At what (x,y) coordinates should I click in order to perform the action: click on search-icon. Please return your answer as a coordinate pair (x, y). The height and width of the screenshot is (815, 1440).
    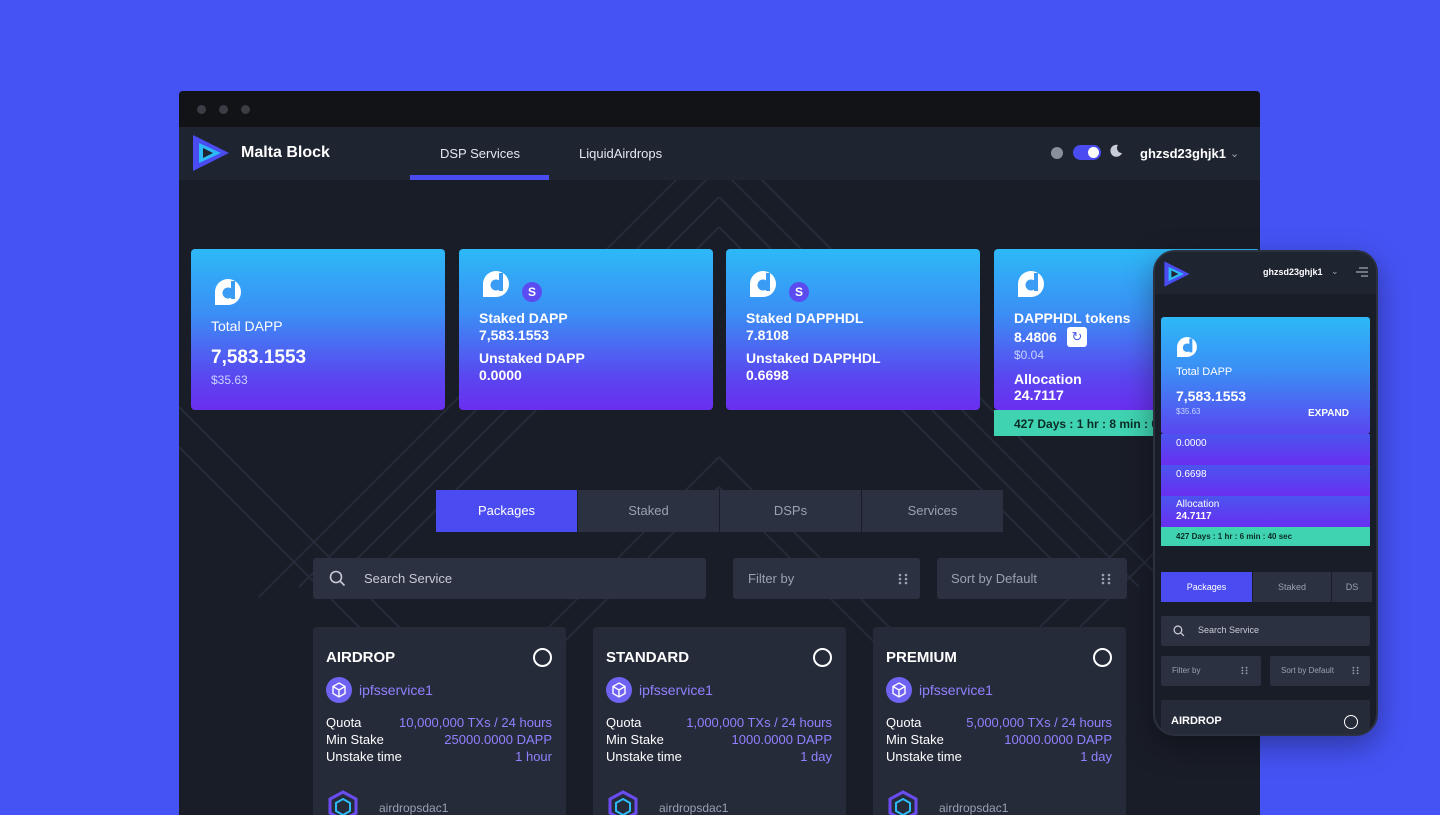
    Looking at the image, I should click on (337, 578).